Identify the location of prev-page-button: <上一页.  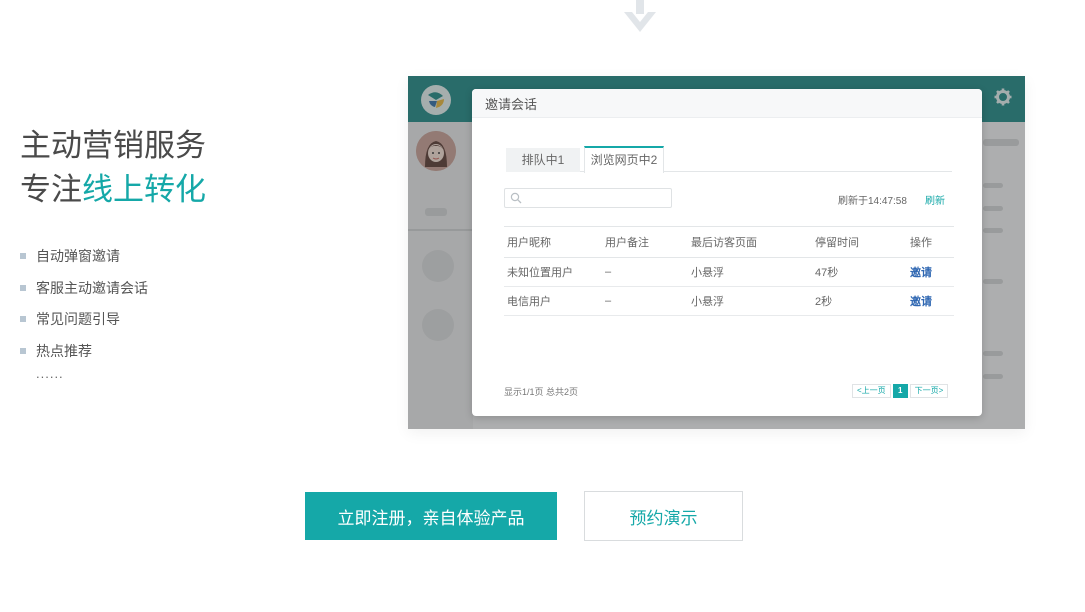
(871, 391).